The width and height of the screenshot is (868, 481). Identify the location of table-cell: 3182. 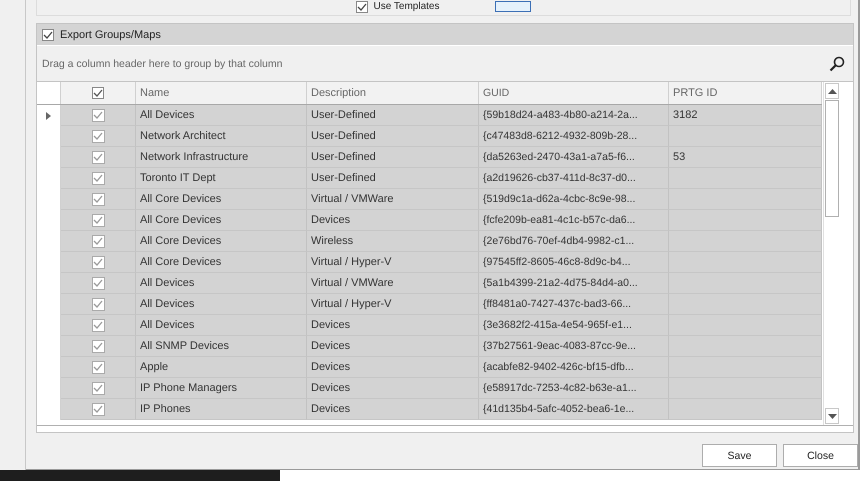
(745, 115).